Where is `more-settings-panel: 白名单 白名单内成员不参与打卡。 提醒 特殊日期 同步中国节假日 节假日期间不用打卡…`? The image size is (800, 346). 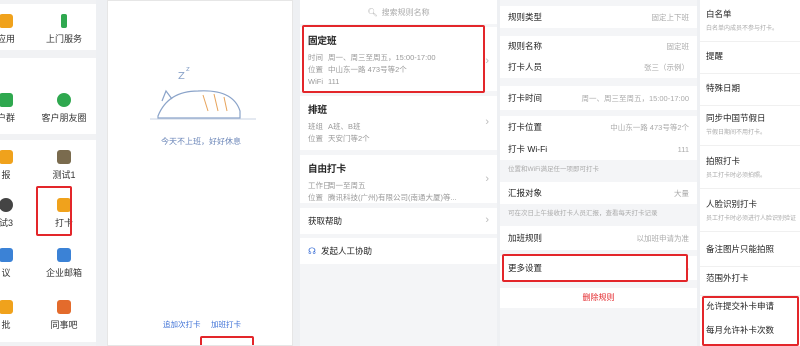 more-settings-panel: 白名单 白名单内成员不参与打卡。 提醒 特殊日期 同步中国节假日 节假日期间不用打卡… is located at coordinates (750, 173).